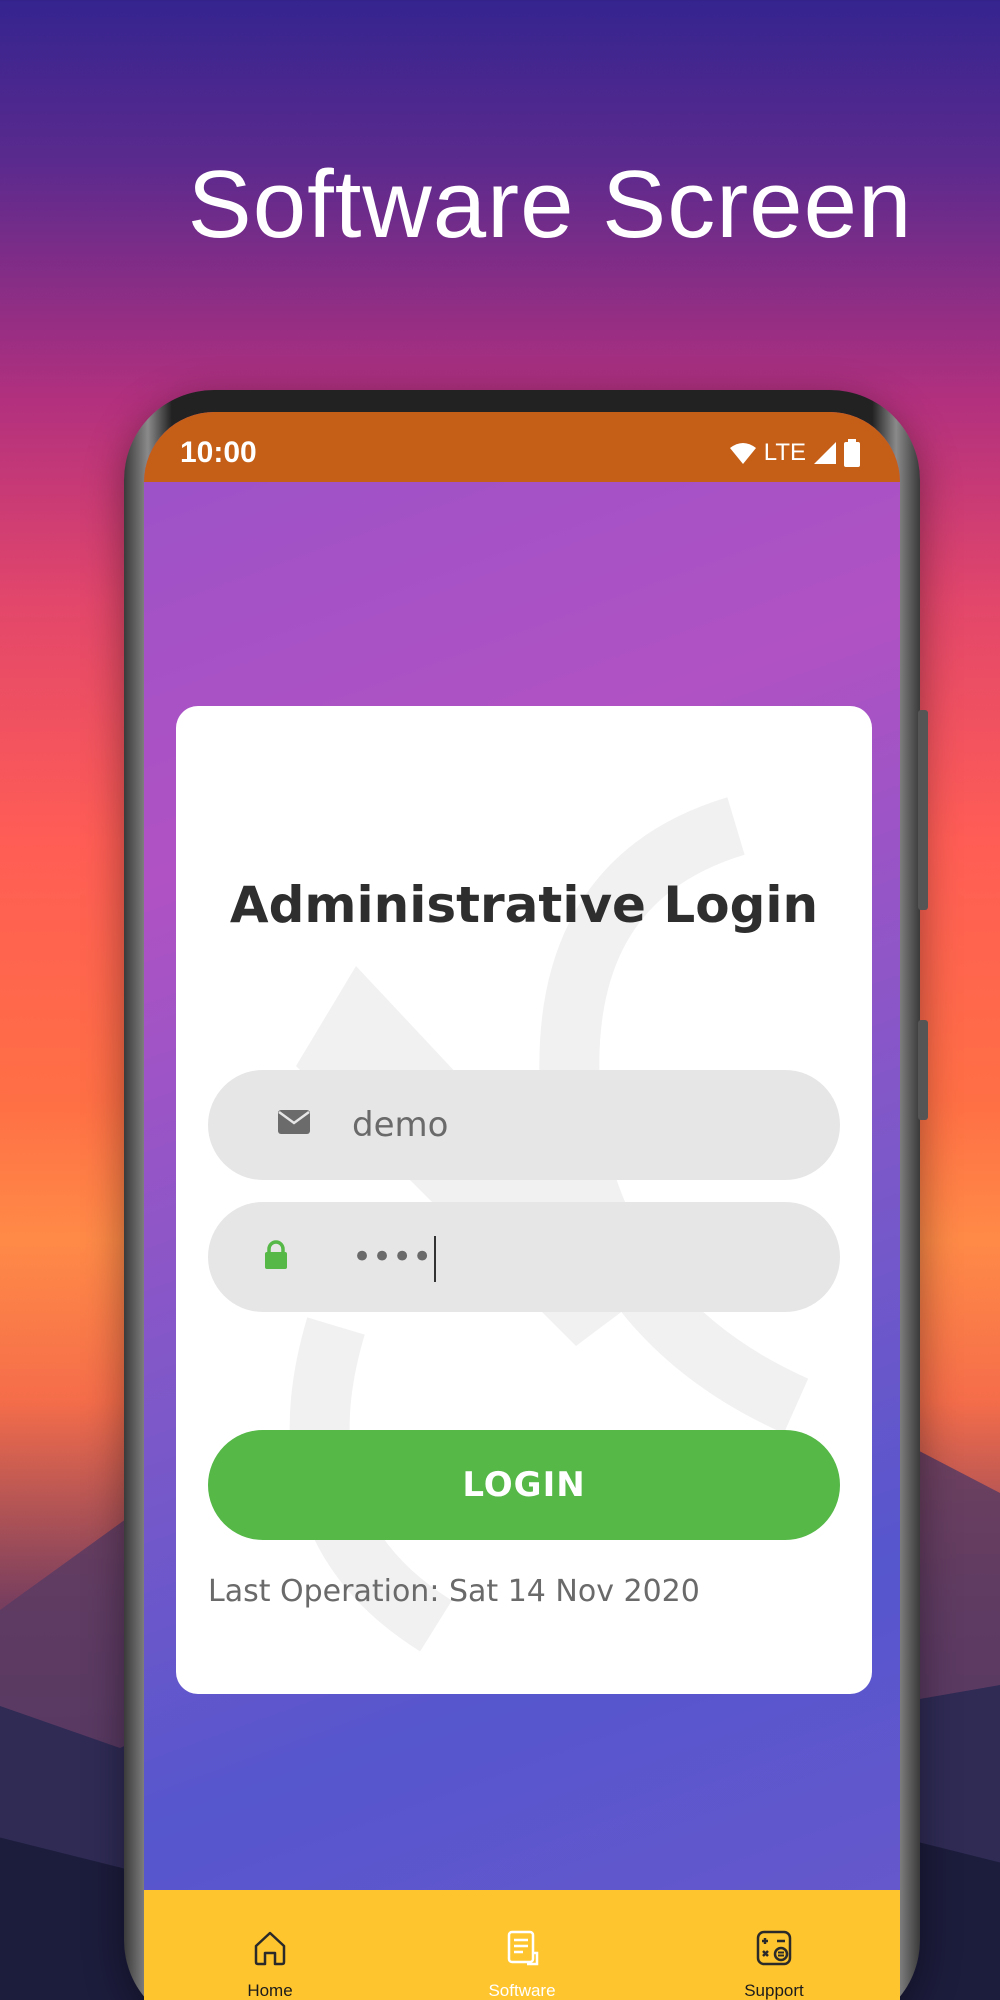  I want to click on bottom-navigation: Home Software Support, so click(522, 1945).